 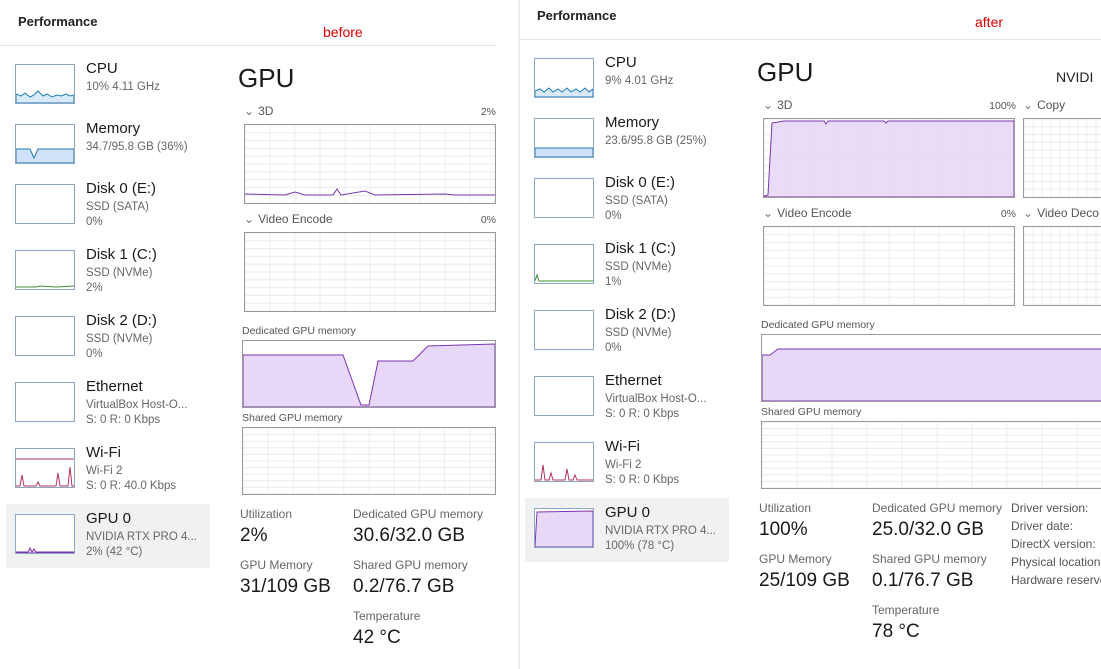 I want to click on sidebar-item-cpu: CPU 10% 4.11 GHz, so click(x=108, y=86).